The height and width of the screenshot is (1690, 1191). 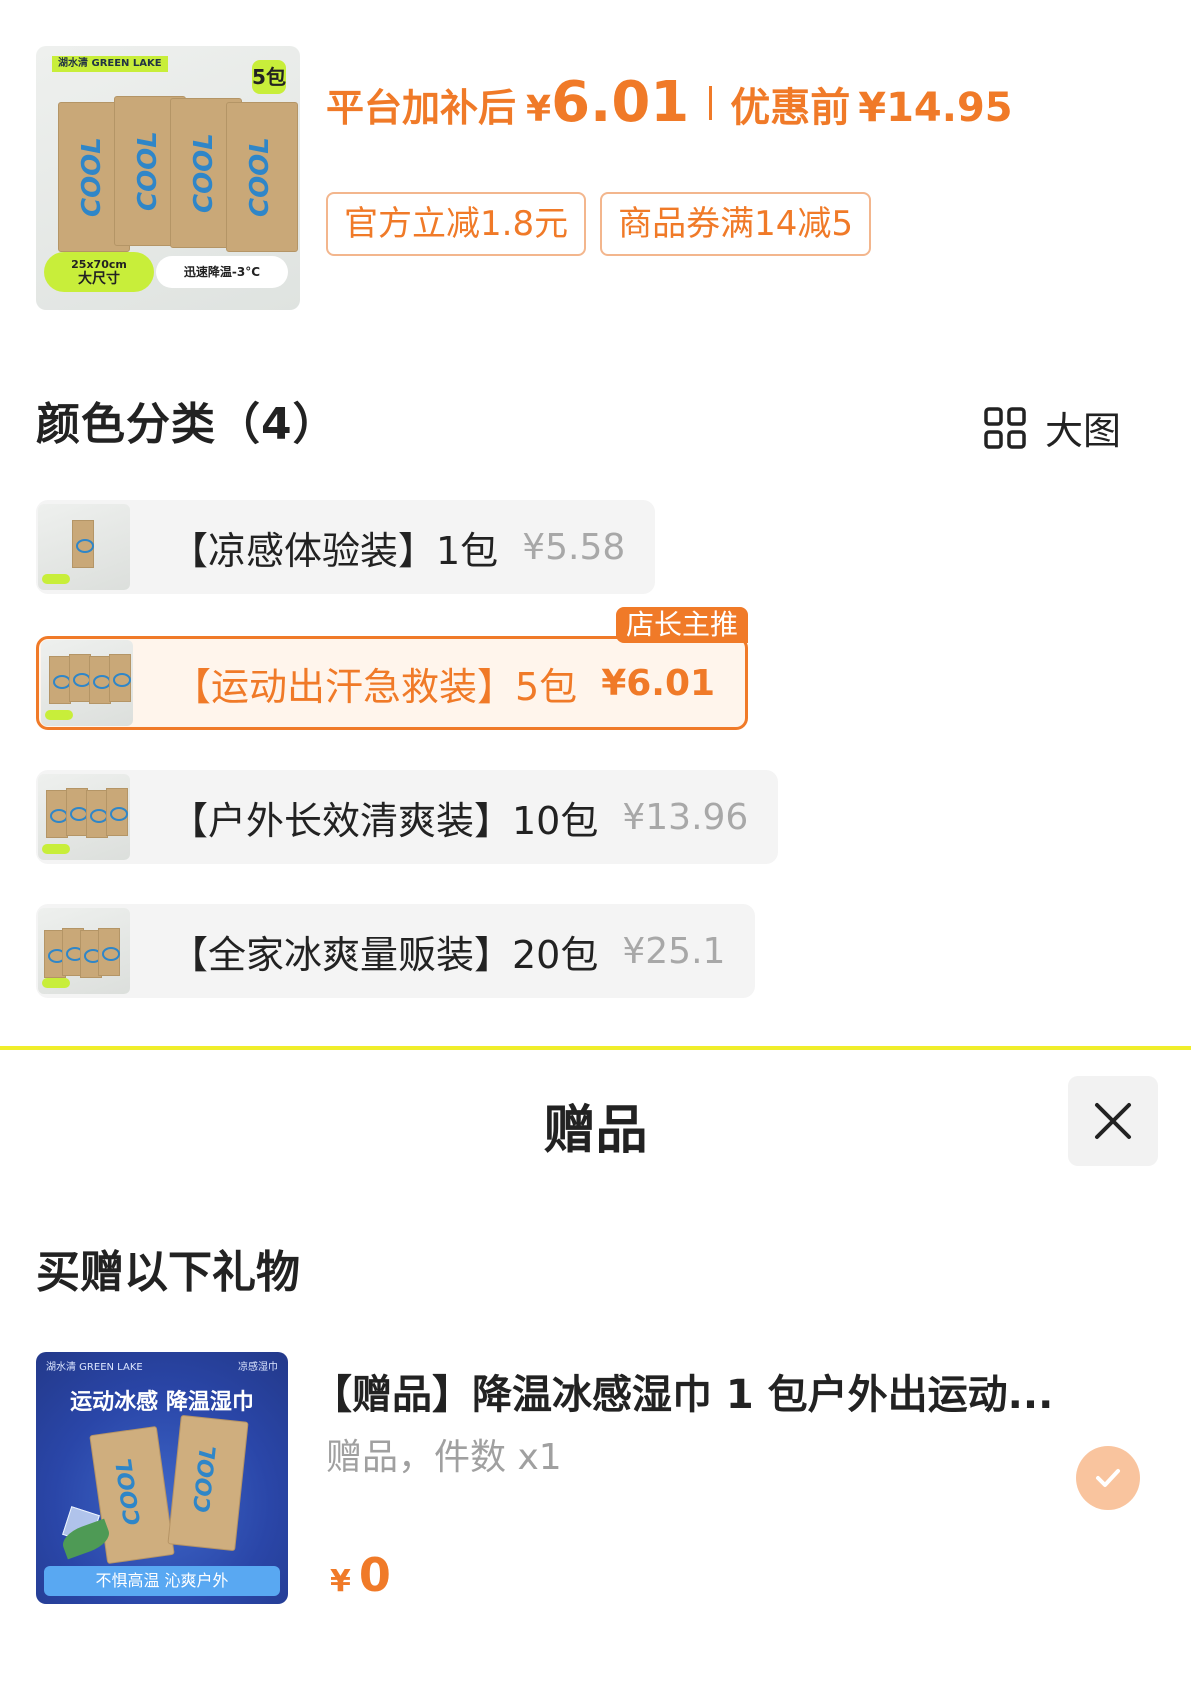 What do you see at coordinates (674, 951) in the screenshot?
I see `option-price: ¥25.1` at bounding box center [674, 951].